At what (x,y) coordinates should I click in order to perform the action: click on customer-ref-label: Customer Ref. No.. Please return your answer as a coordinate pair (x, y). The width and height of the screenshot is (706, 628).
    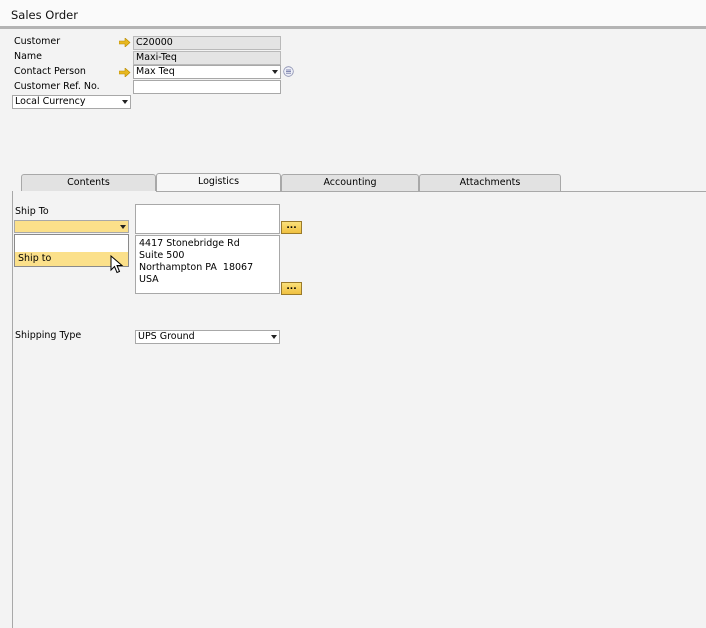
    Looking at the image, I should click on (57, 86).